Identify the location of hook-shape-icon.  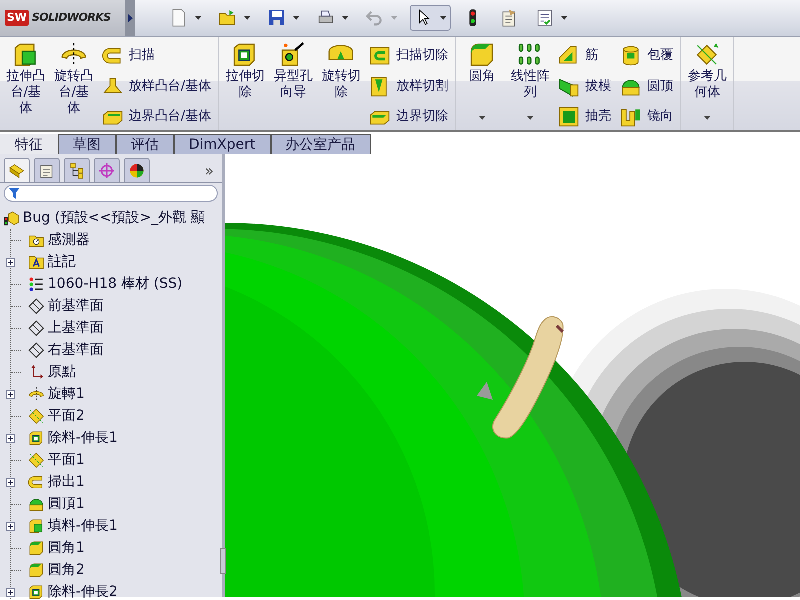
(36, 482).